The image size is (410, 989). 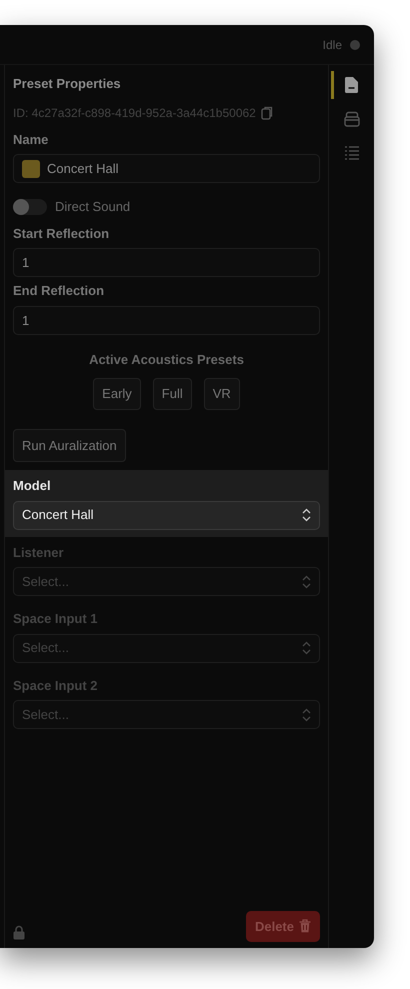 I want to click on field-label: Space Input 1, so click(x=56, y=619).